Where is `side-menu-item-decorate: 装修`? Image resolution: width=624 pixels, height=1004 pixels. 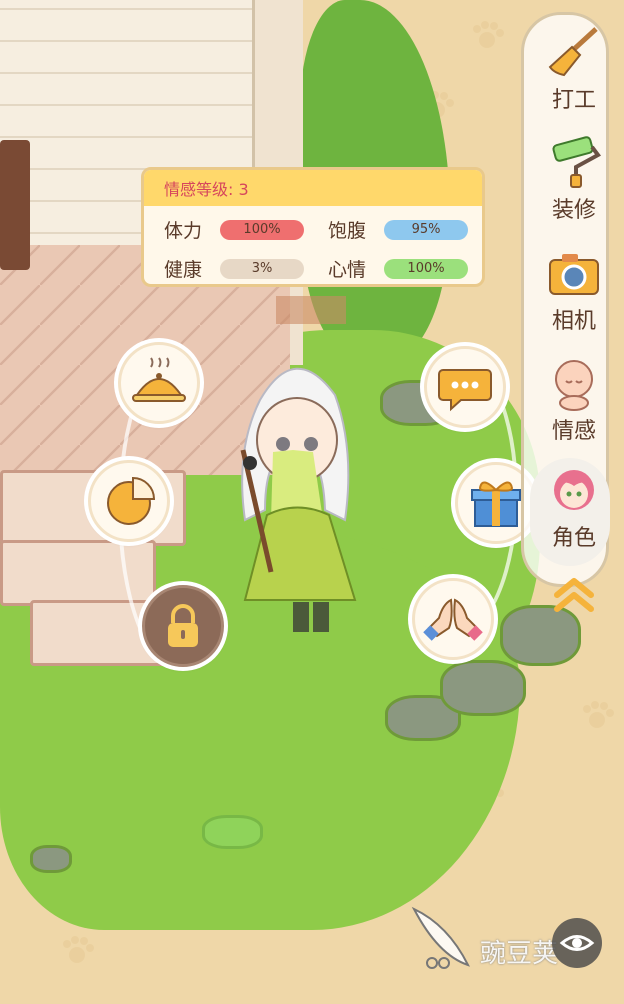
side-menu-item-decorate: 装修 is located at coordinates (574, 179).